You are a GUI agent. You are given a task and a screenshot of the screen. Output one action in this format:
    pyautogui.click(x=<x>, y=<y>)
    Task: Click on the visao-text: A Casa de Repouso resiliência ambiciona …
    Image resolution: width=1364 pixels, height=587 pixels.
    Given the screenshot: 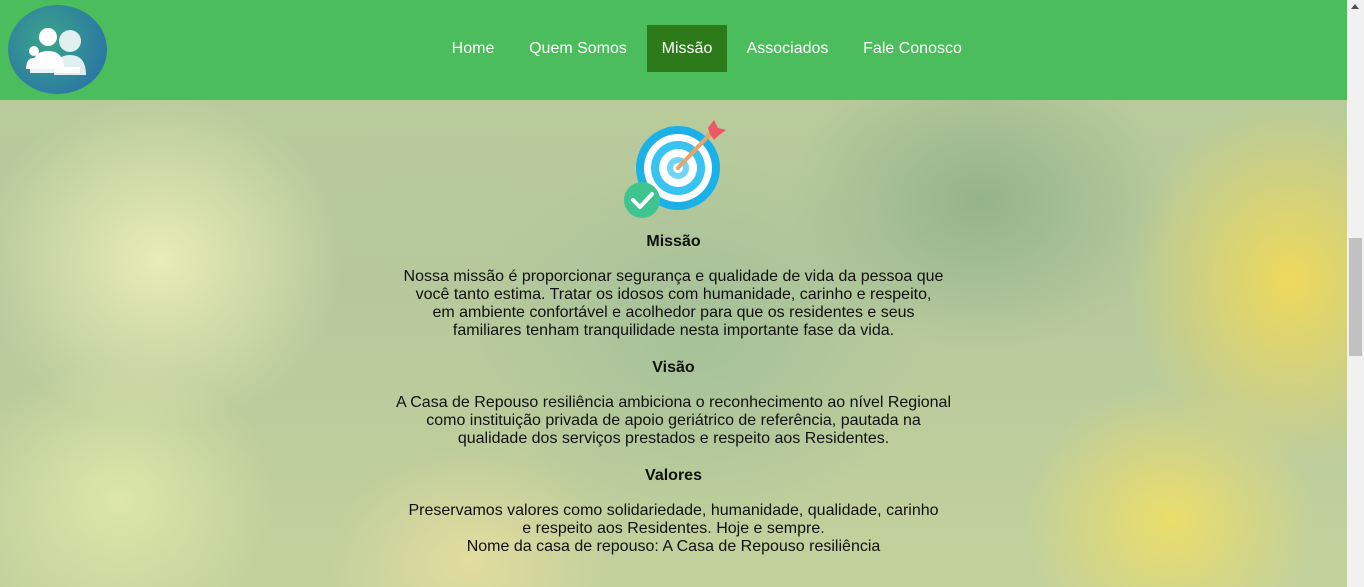 What is the action you would take?
    pyautogui.click(x=673, y=421)
    